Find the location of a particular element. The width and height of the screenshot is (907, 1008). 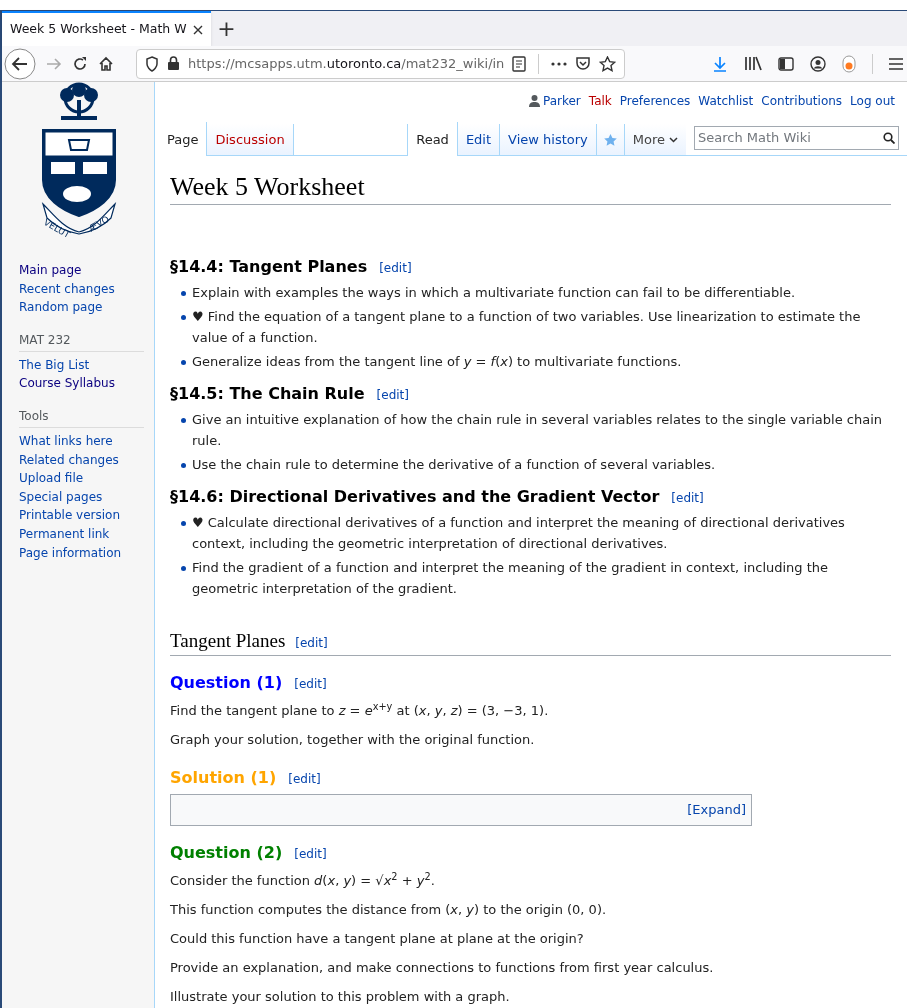

list-item-text: Find the gradient of a function and interpret the meaning of the gradient in context, including the geometric interpretation of the gradient. is located at coordinates (511, 578).